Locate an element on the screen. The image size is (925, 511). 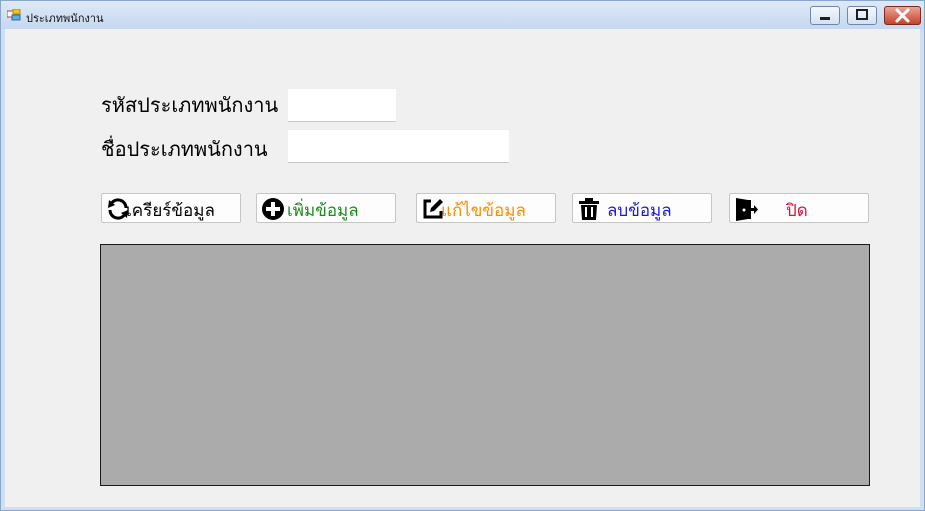
add-button-label: เพิ่มข้อมูล is located at coordinates (323, 211).